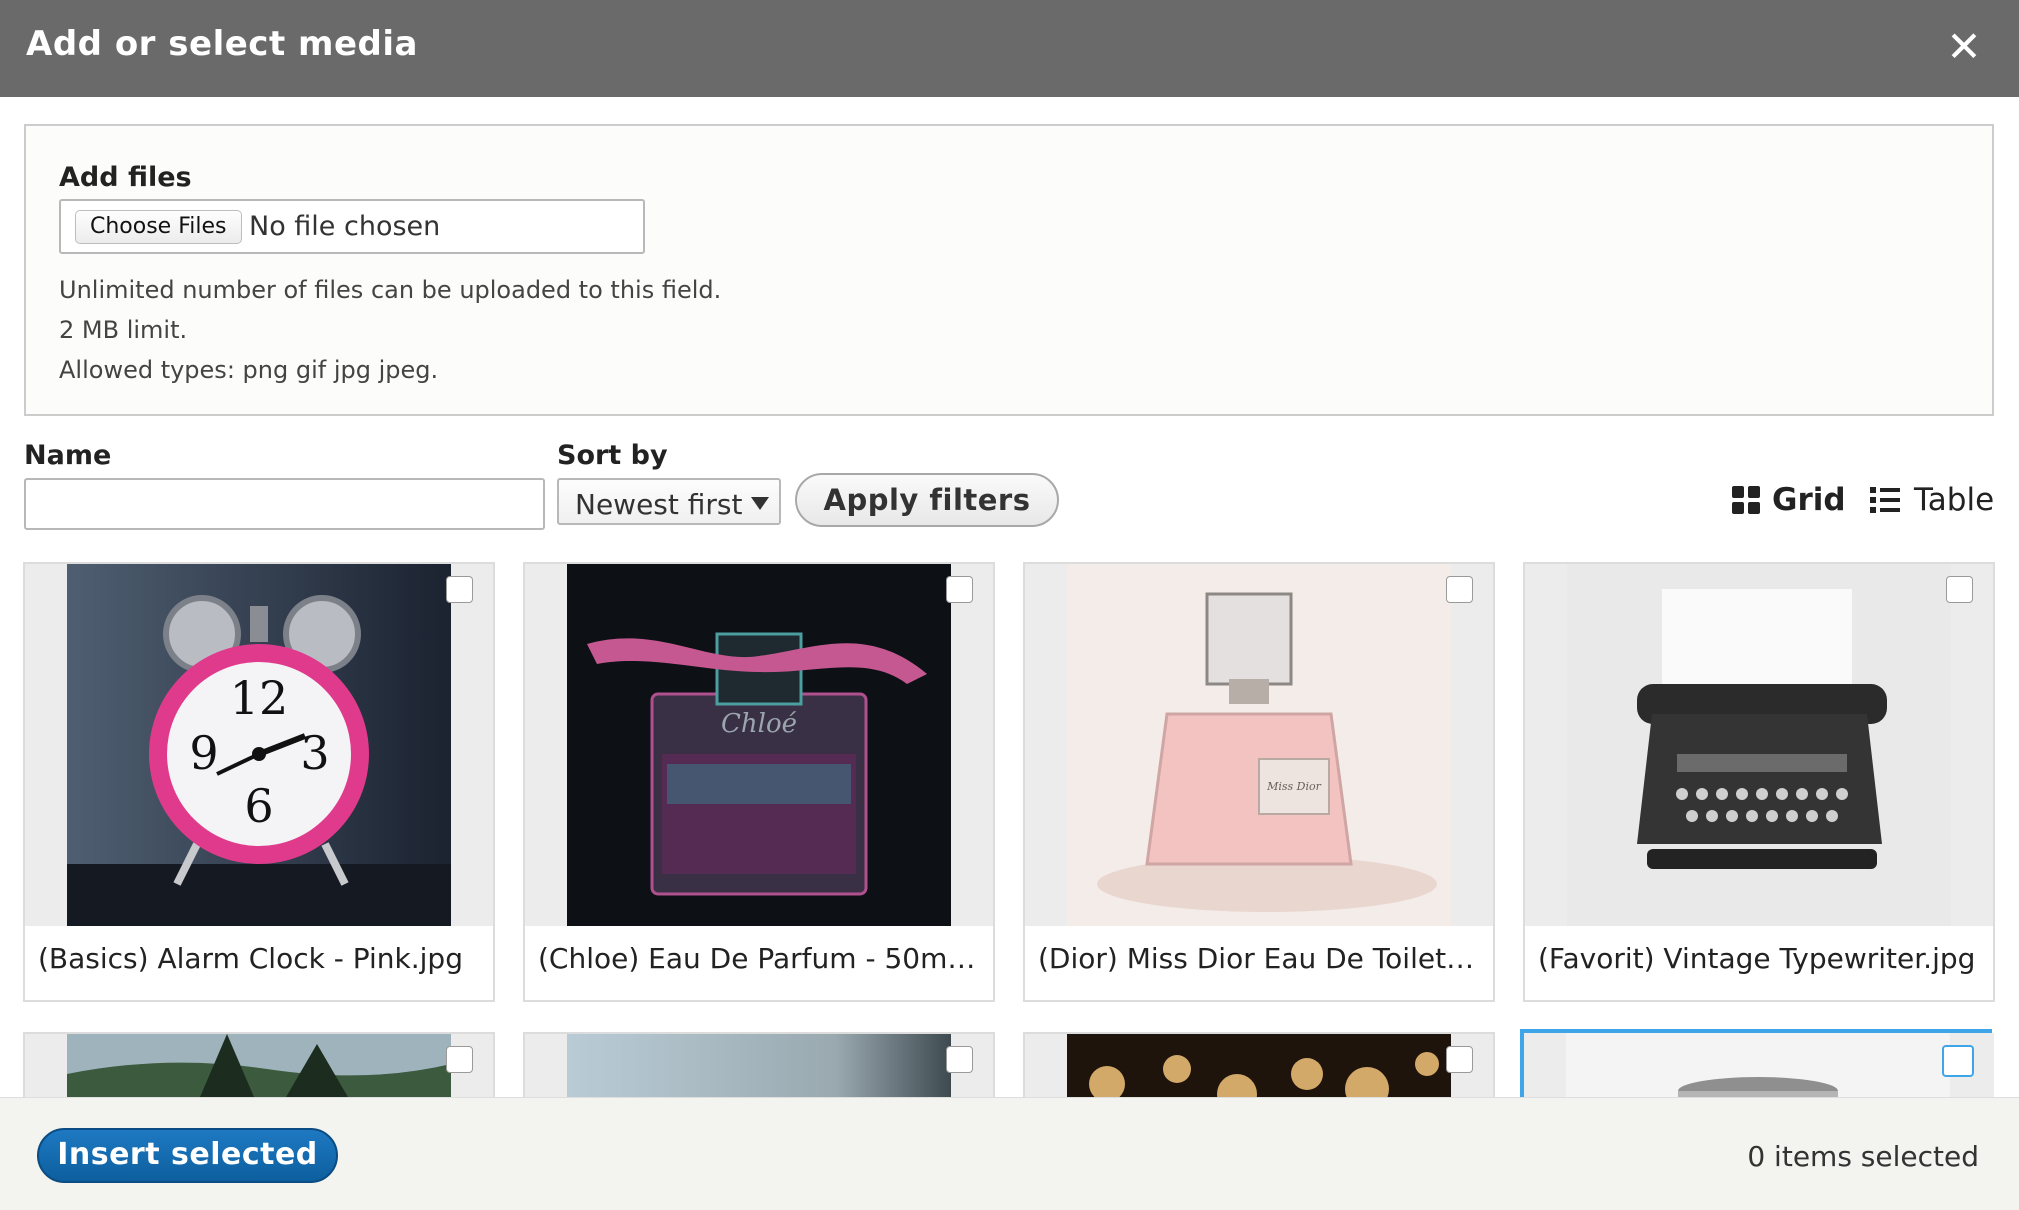  I want to click on svg-text: 9, so click(203, 753).